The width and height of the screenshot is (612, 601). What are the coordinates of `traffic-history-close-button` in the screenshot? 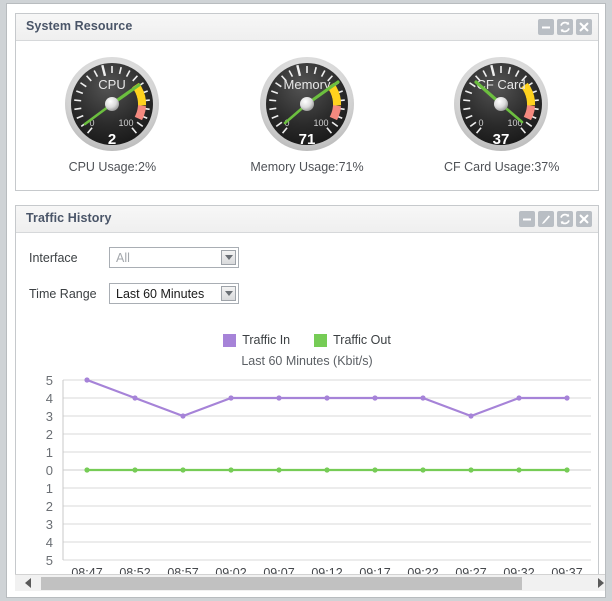 It's located at (584, 219).